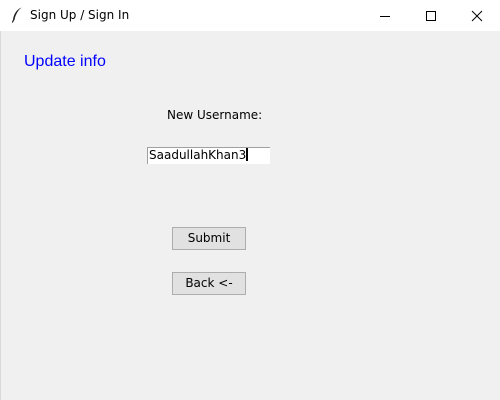  What do you see at coordinates (247, 154) in the screenshot?
I see `text-cursor` at bounding box center [247, 154].